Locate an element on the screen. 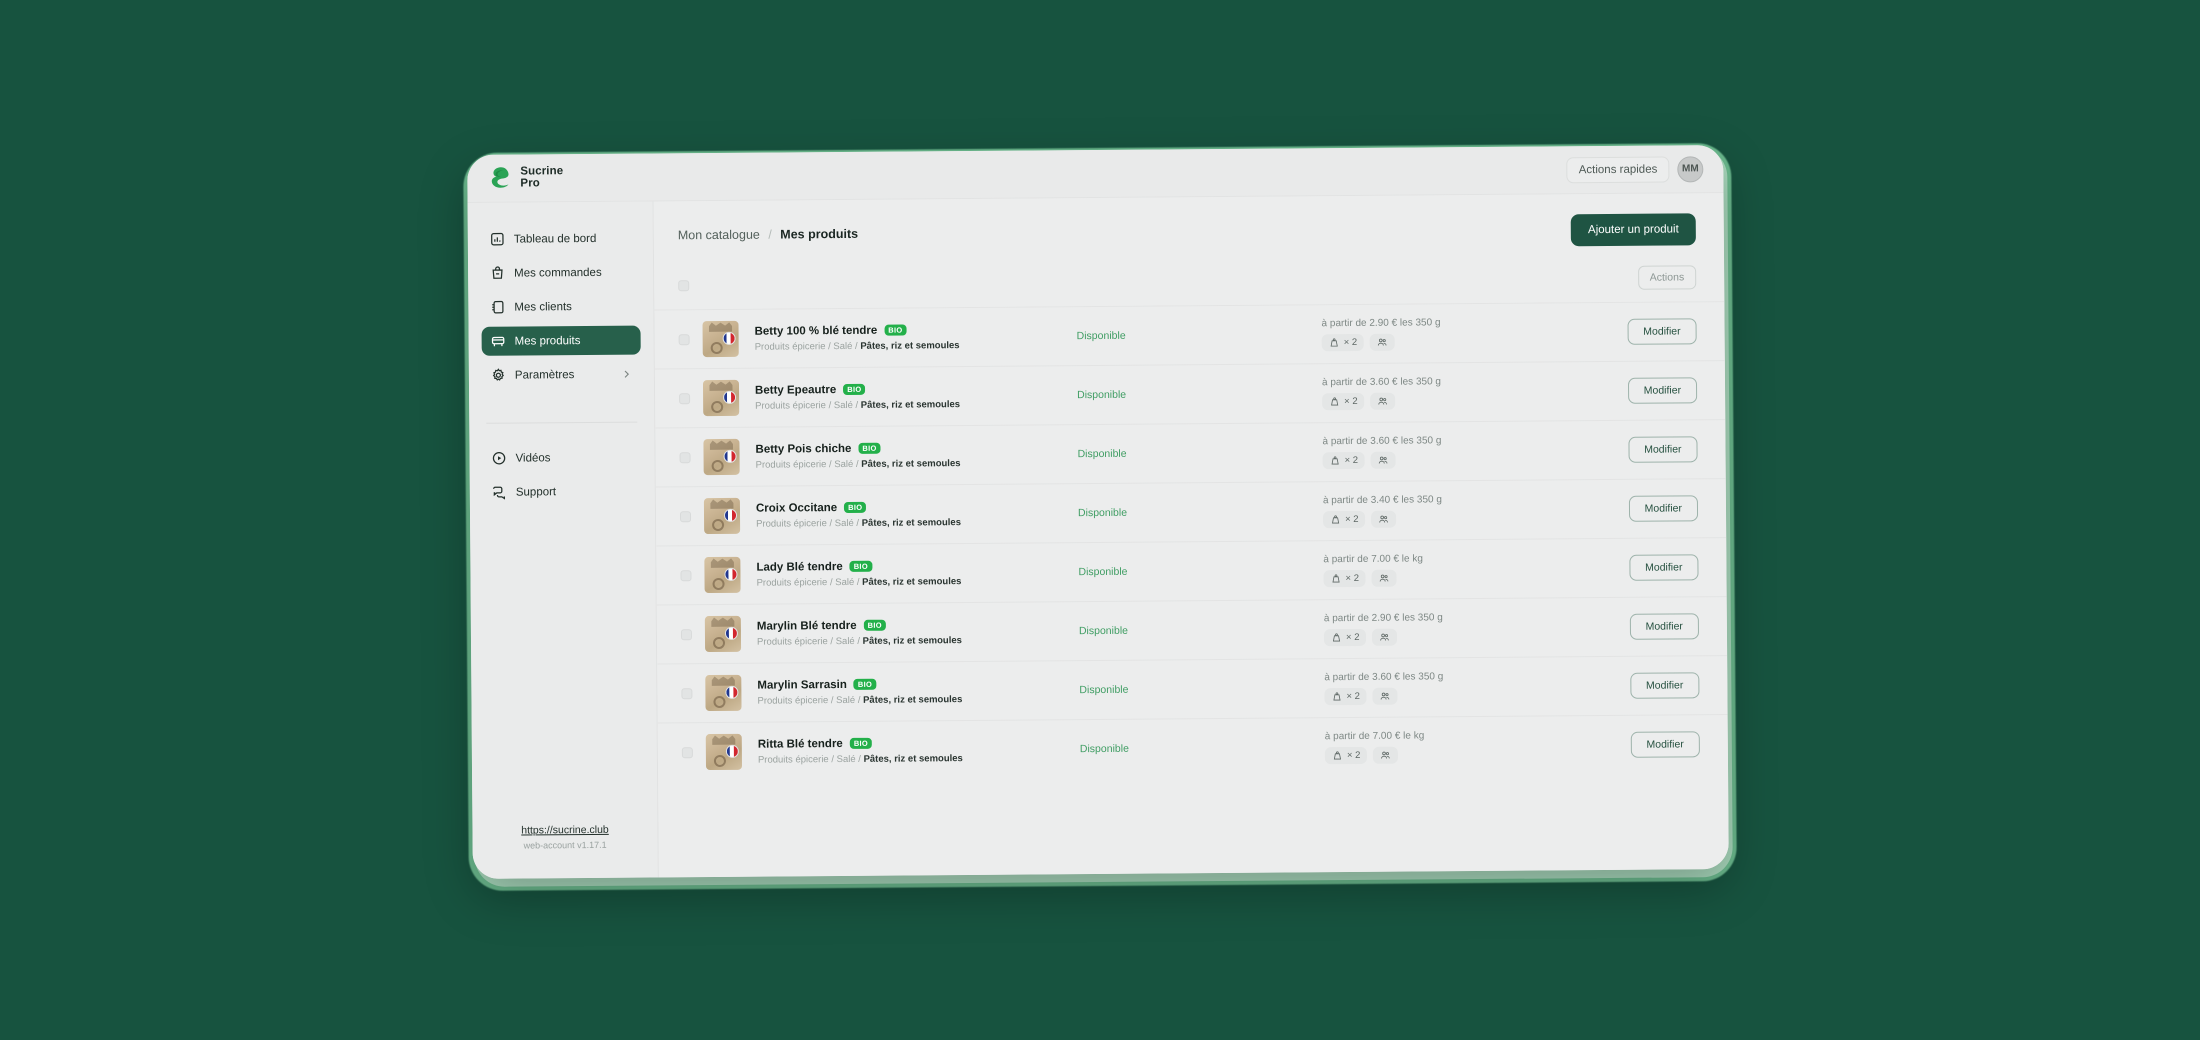  add-product-button: Ajouter un produit is located at coordinates (1633, 230).